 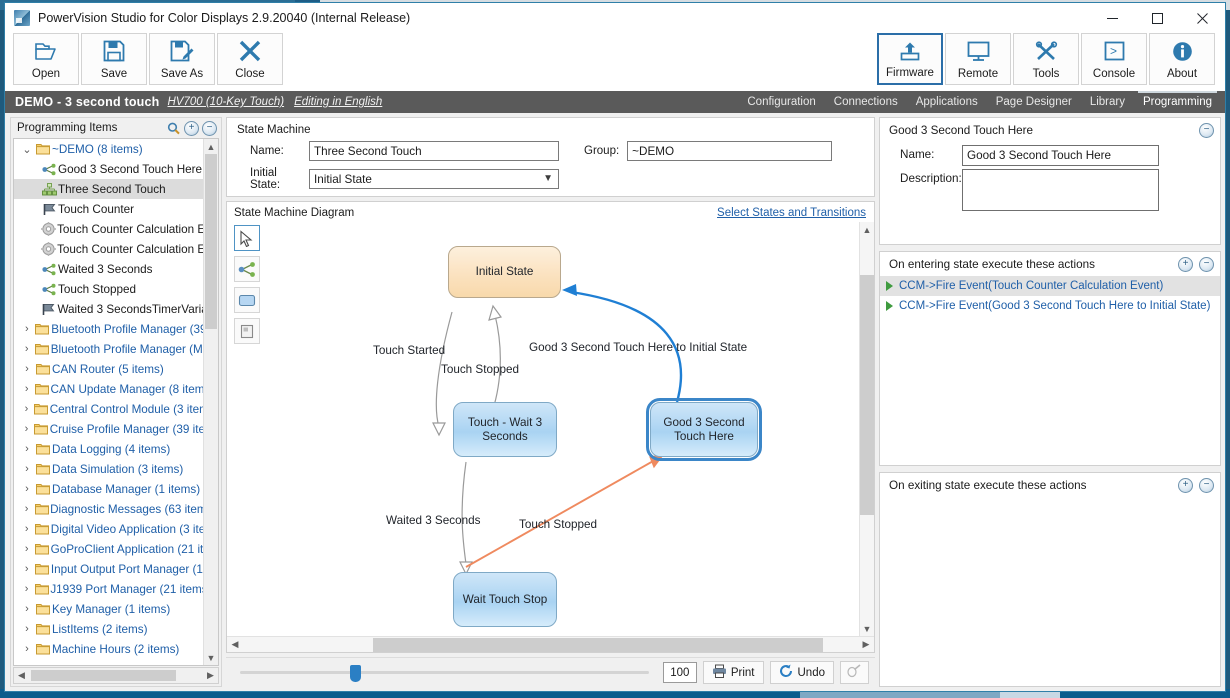 What do you see at coordinates (108, 389) in the screenshot?
I see `tree-item: › CAN Update Manager (8 items` at bounding box center [108, 389].